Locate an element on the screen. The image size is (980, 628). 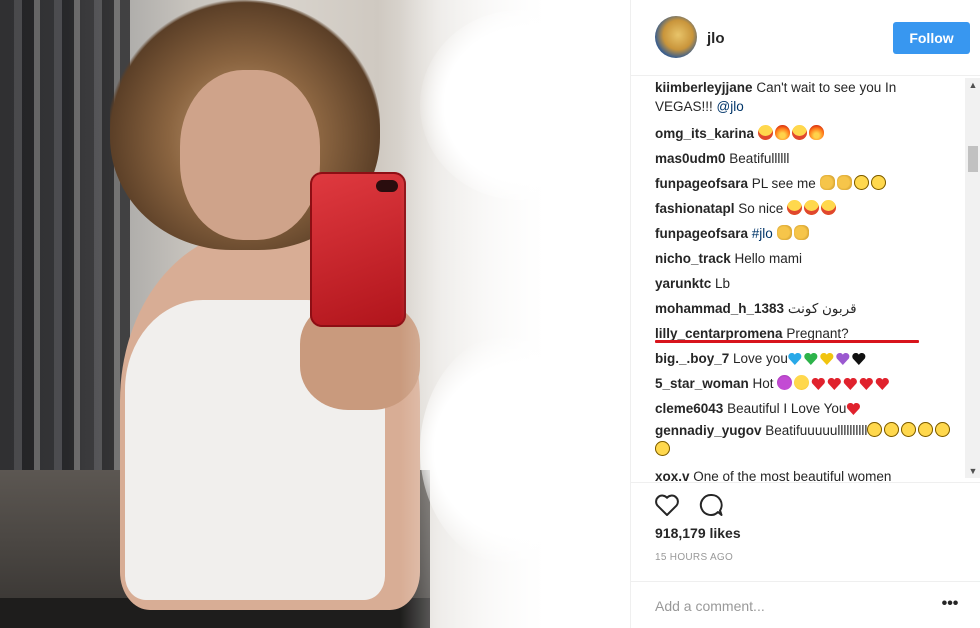
comment-text: So nice is located at coordinates (761, 208).